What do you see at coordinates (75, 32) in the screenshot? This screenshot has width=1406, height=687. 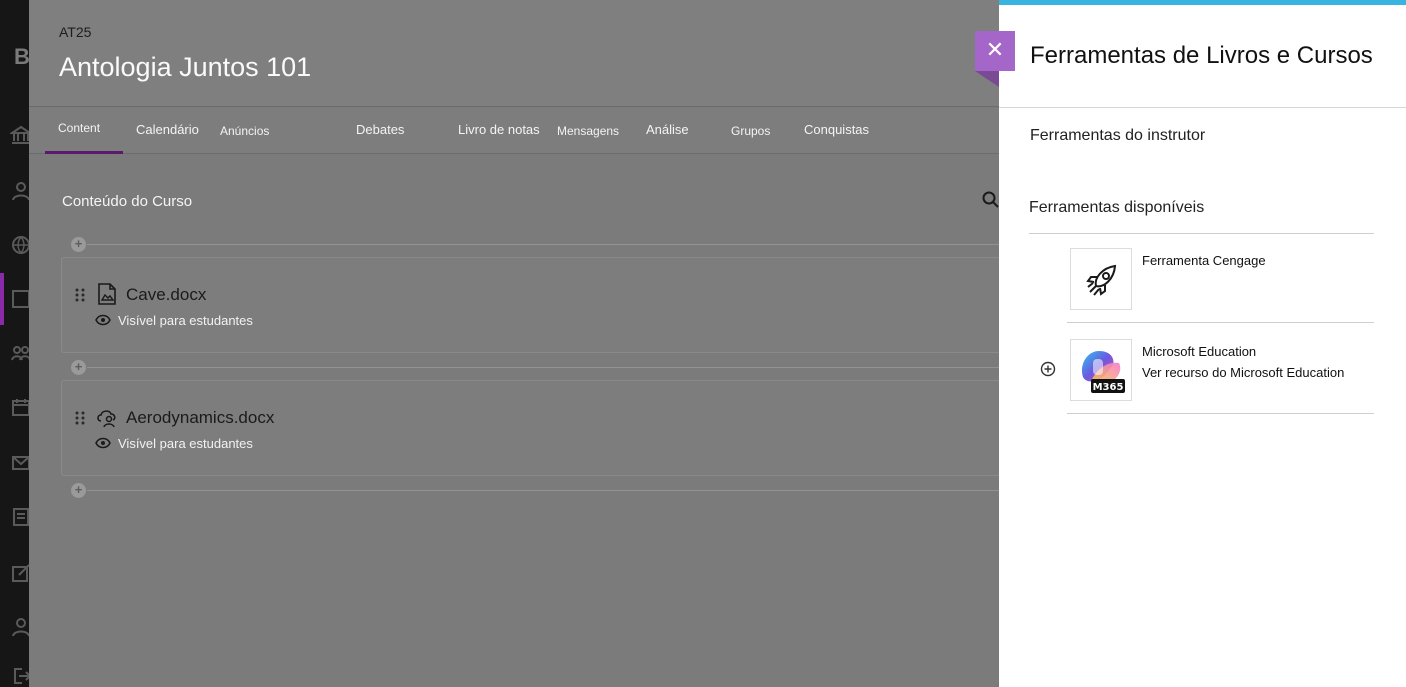 I see `course-code: AT25` at bounding box center [75, 32].